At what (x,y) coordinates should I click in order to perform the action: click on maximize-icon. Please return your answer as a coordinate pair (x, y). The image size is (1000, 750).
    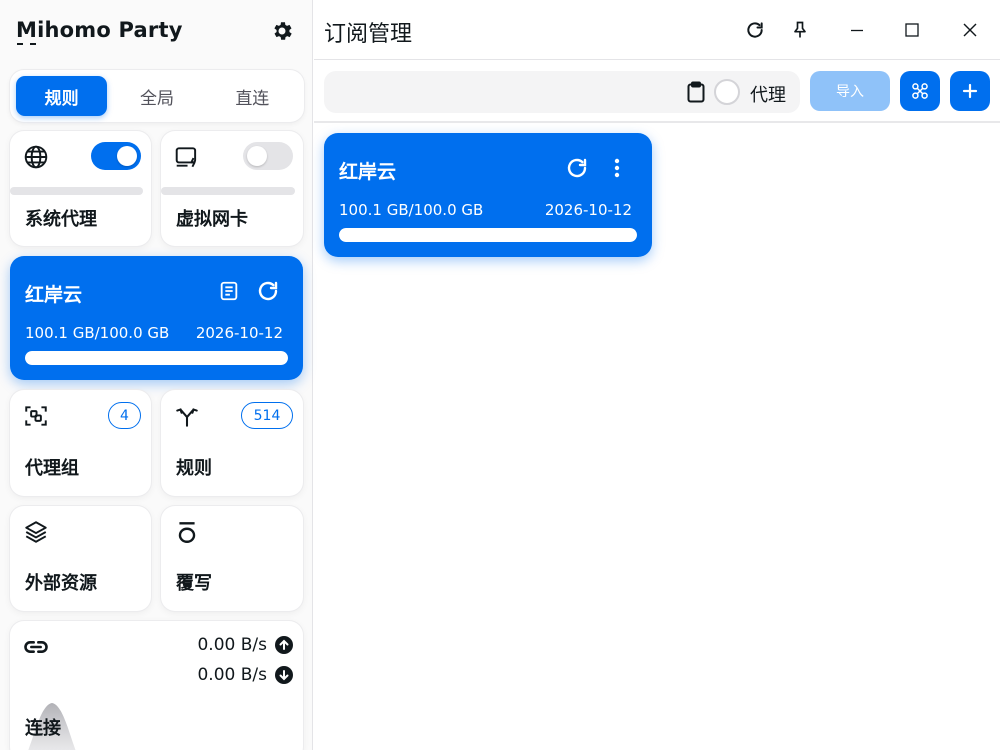
    Looking at the image, I should click on (912, 30).